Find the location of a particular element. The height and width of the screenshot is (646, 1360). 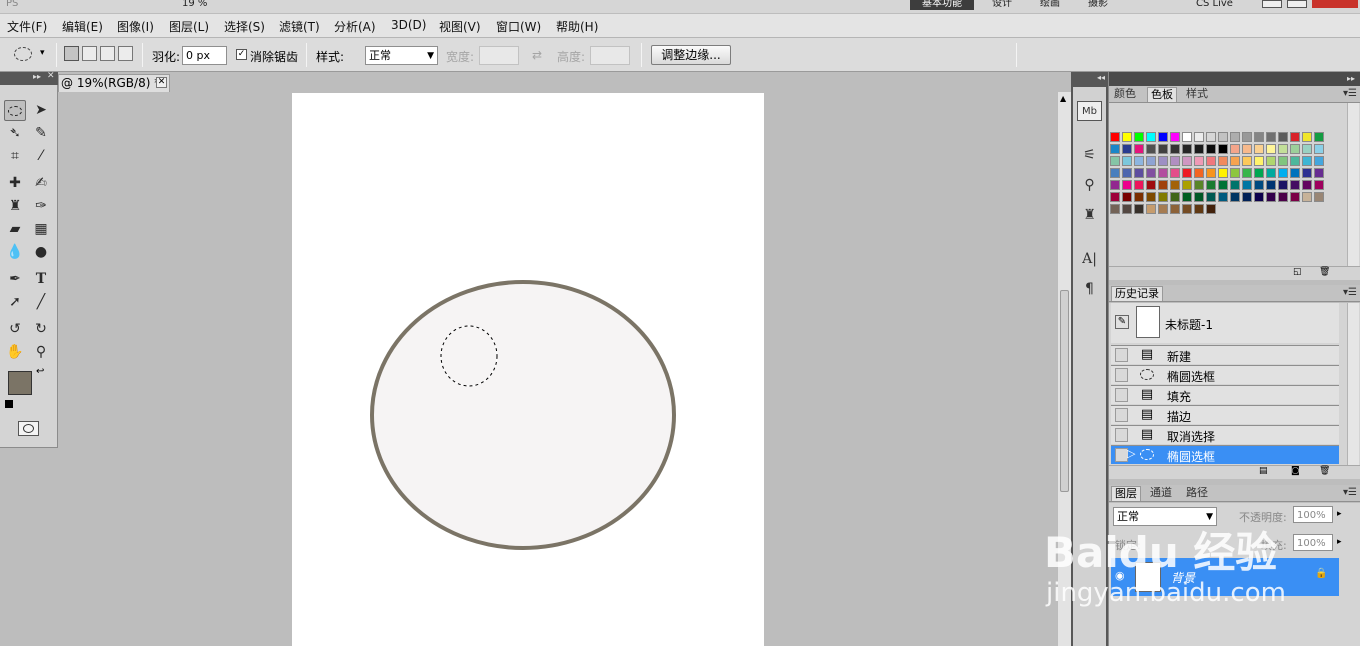

eraser-tool-icon: ▰ is located at coordinates (15, 229).